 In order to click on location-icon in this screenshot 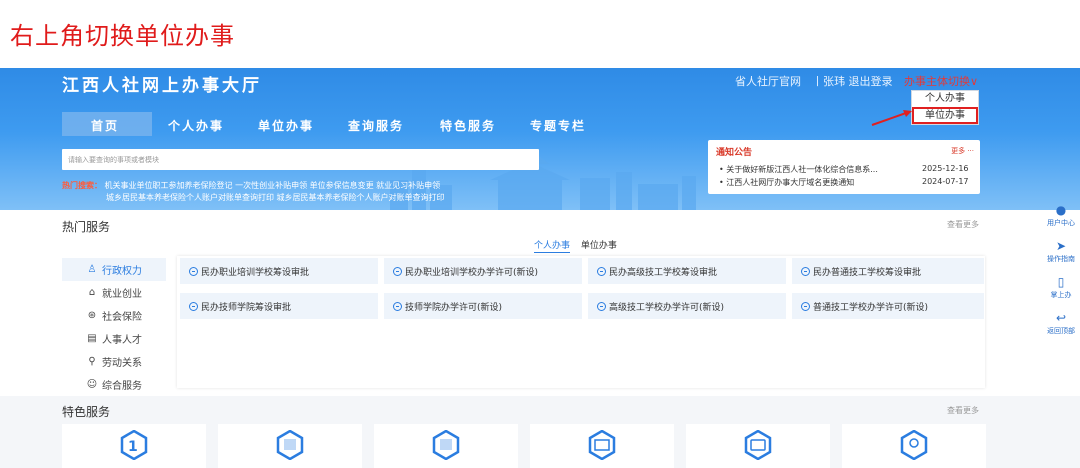, I will do `click(914, 445)`.